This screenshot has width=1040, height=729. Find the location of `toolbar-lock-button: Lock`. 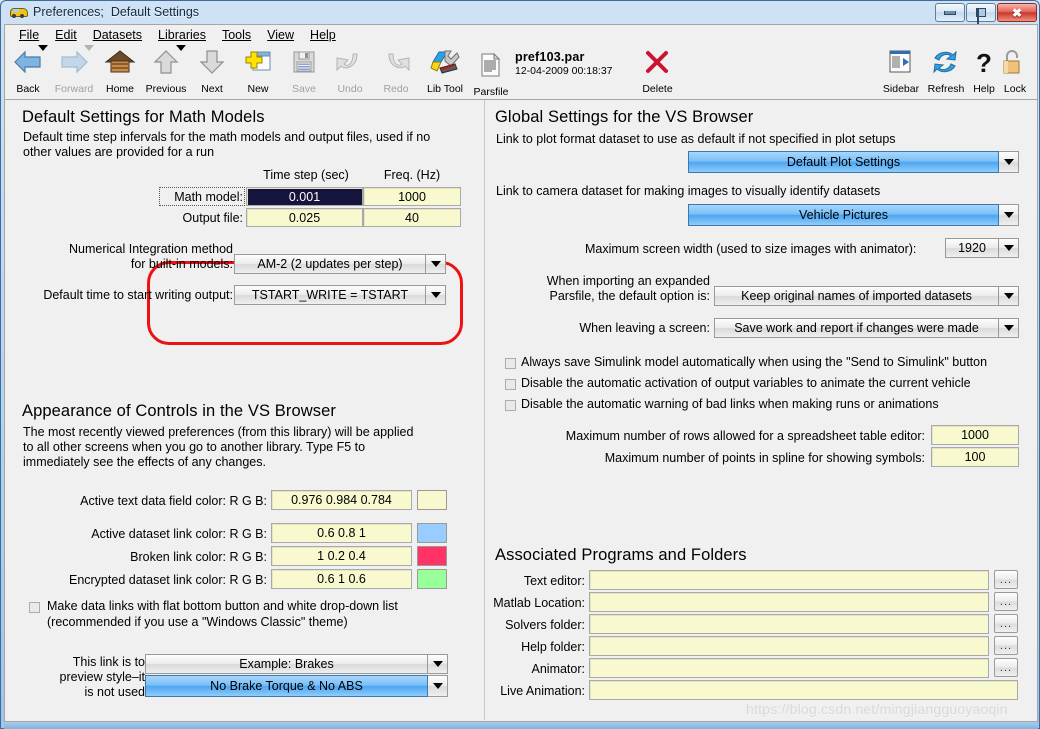

toolbar-lock-button: Lock is located at coordinates (1015, 71).